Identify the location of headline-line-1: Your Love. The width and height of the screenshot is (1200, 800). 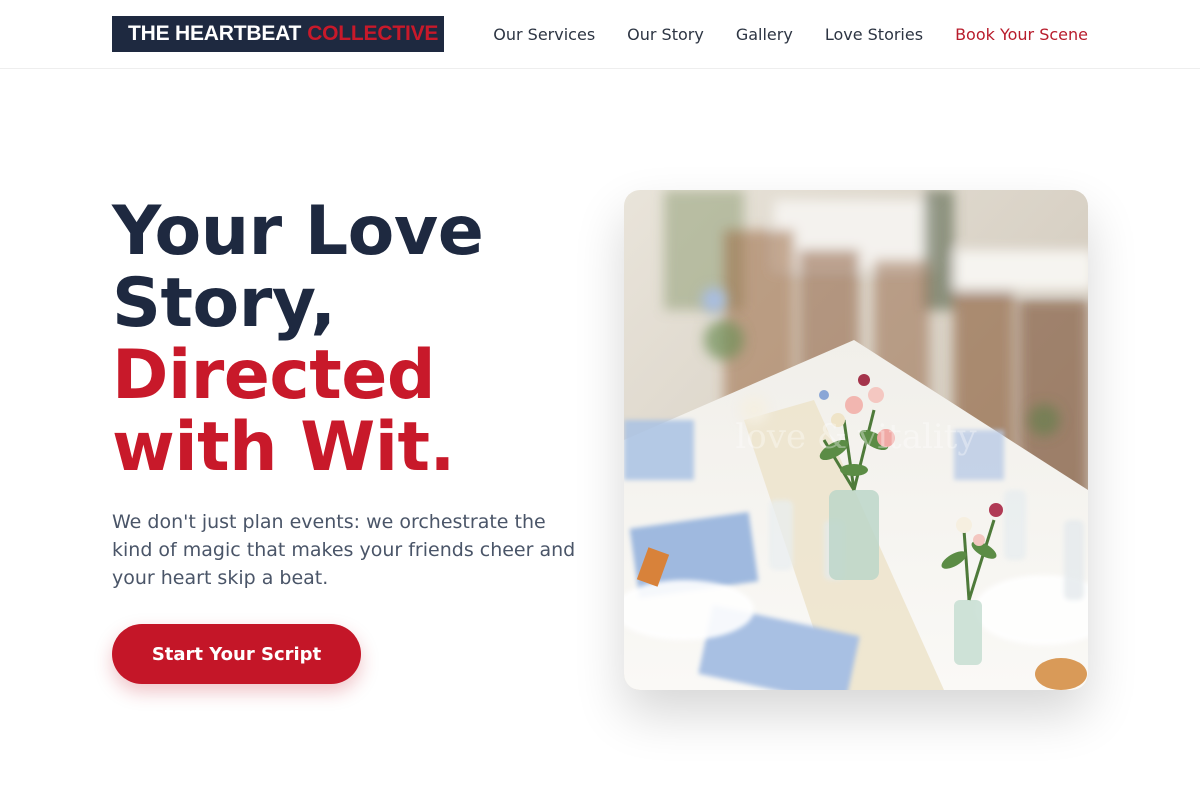
(298, 231).